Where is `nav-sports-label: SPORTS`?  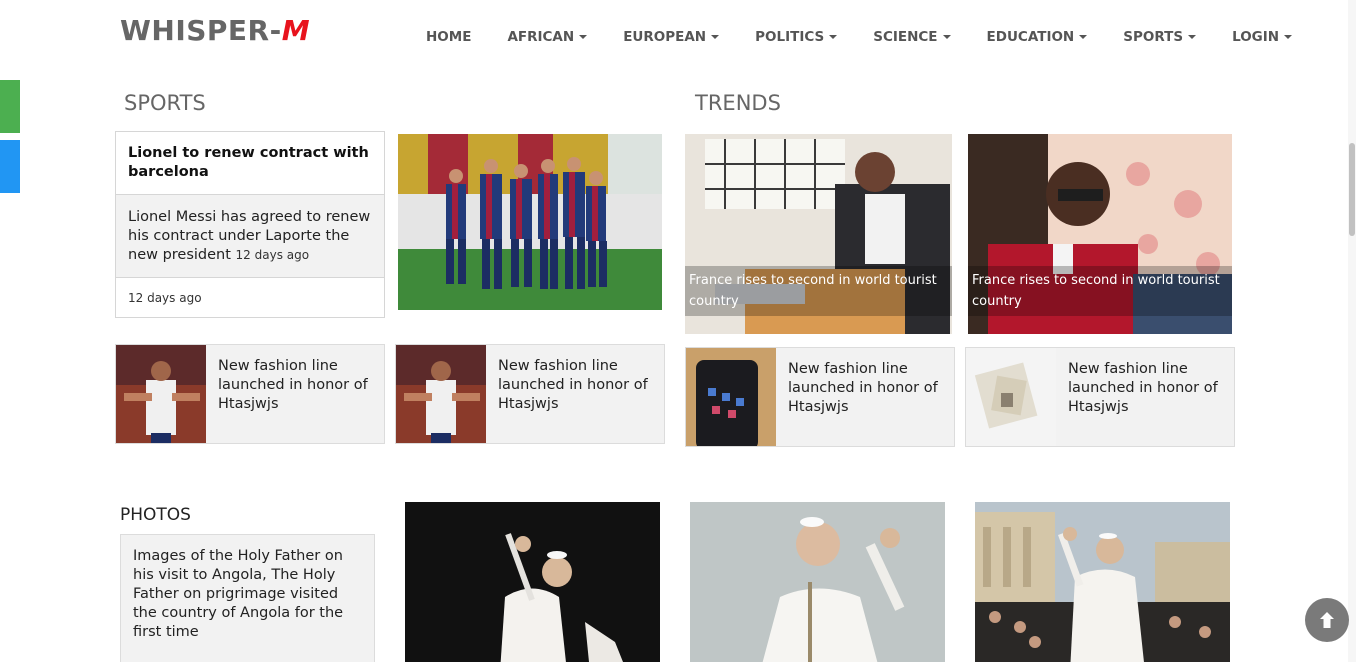 nav-sports-label: SPORTS is located at coordinates (1153, 37).